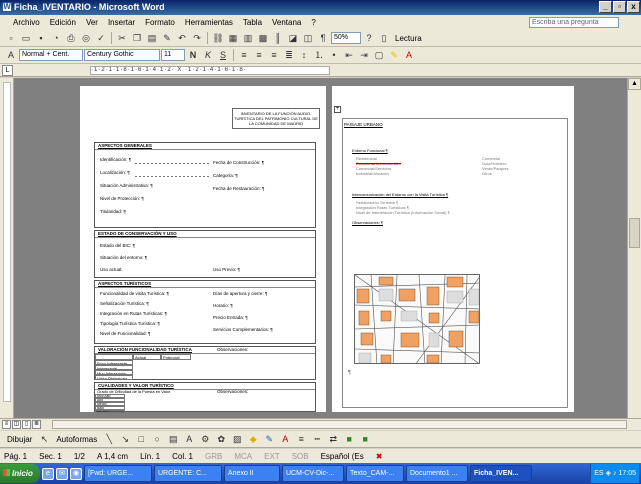  What do you see at coordinates (574, 22) in the screenshot?
I see `help-question-input: Escriba una pregunta` at bounding box center [574, 22].